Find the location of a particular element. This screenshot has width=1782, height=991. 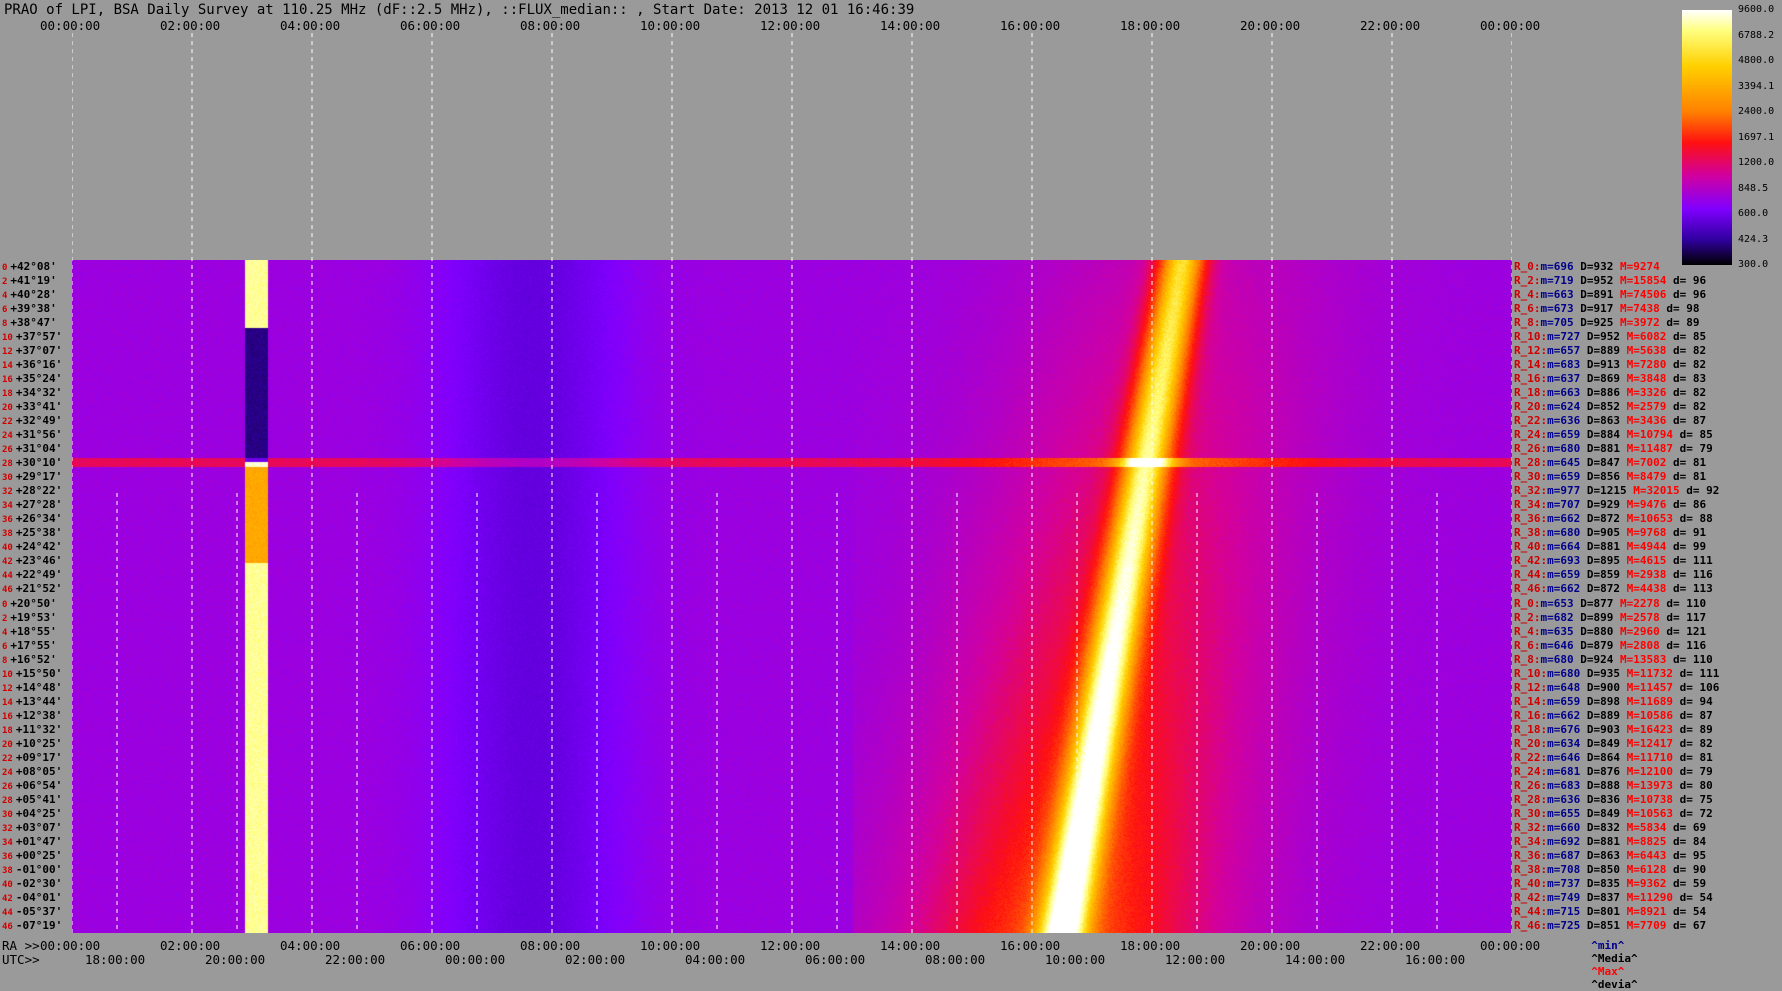

row-index: 8 is located at coordinates (5, 324).